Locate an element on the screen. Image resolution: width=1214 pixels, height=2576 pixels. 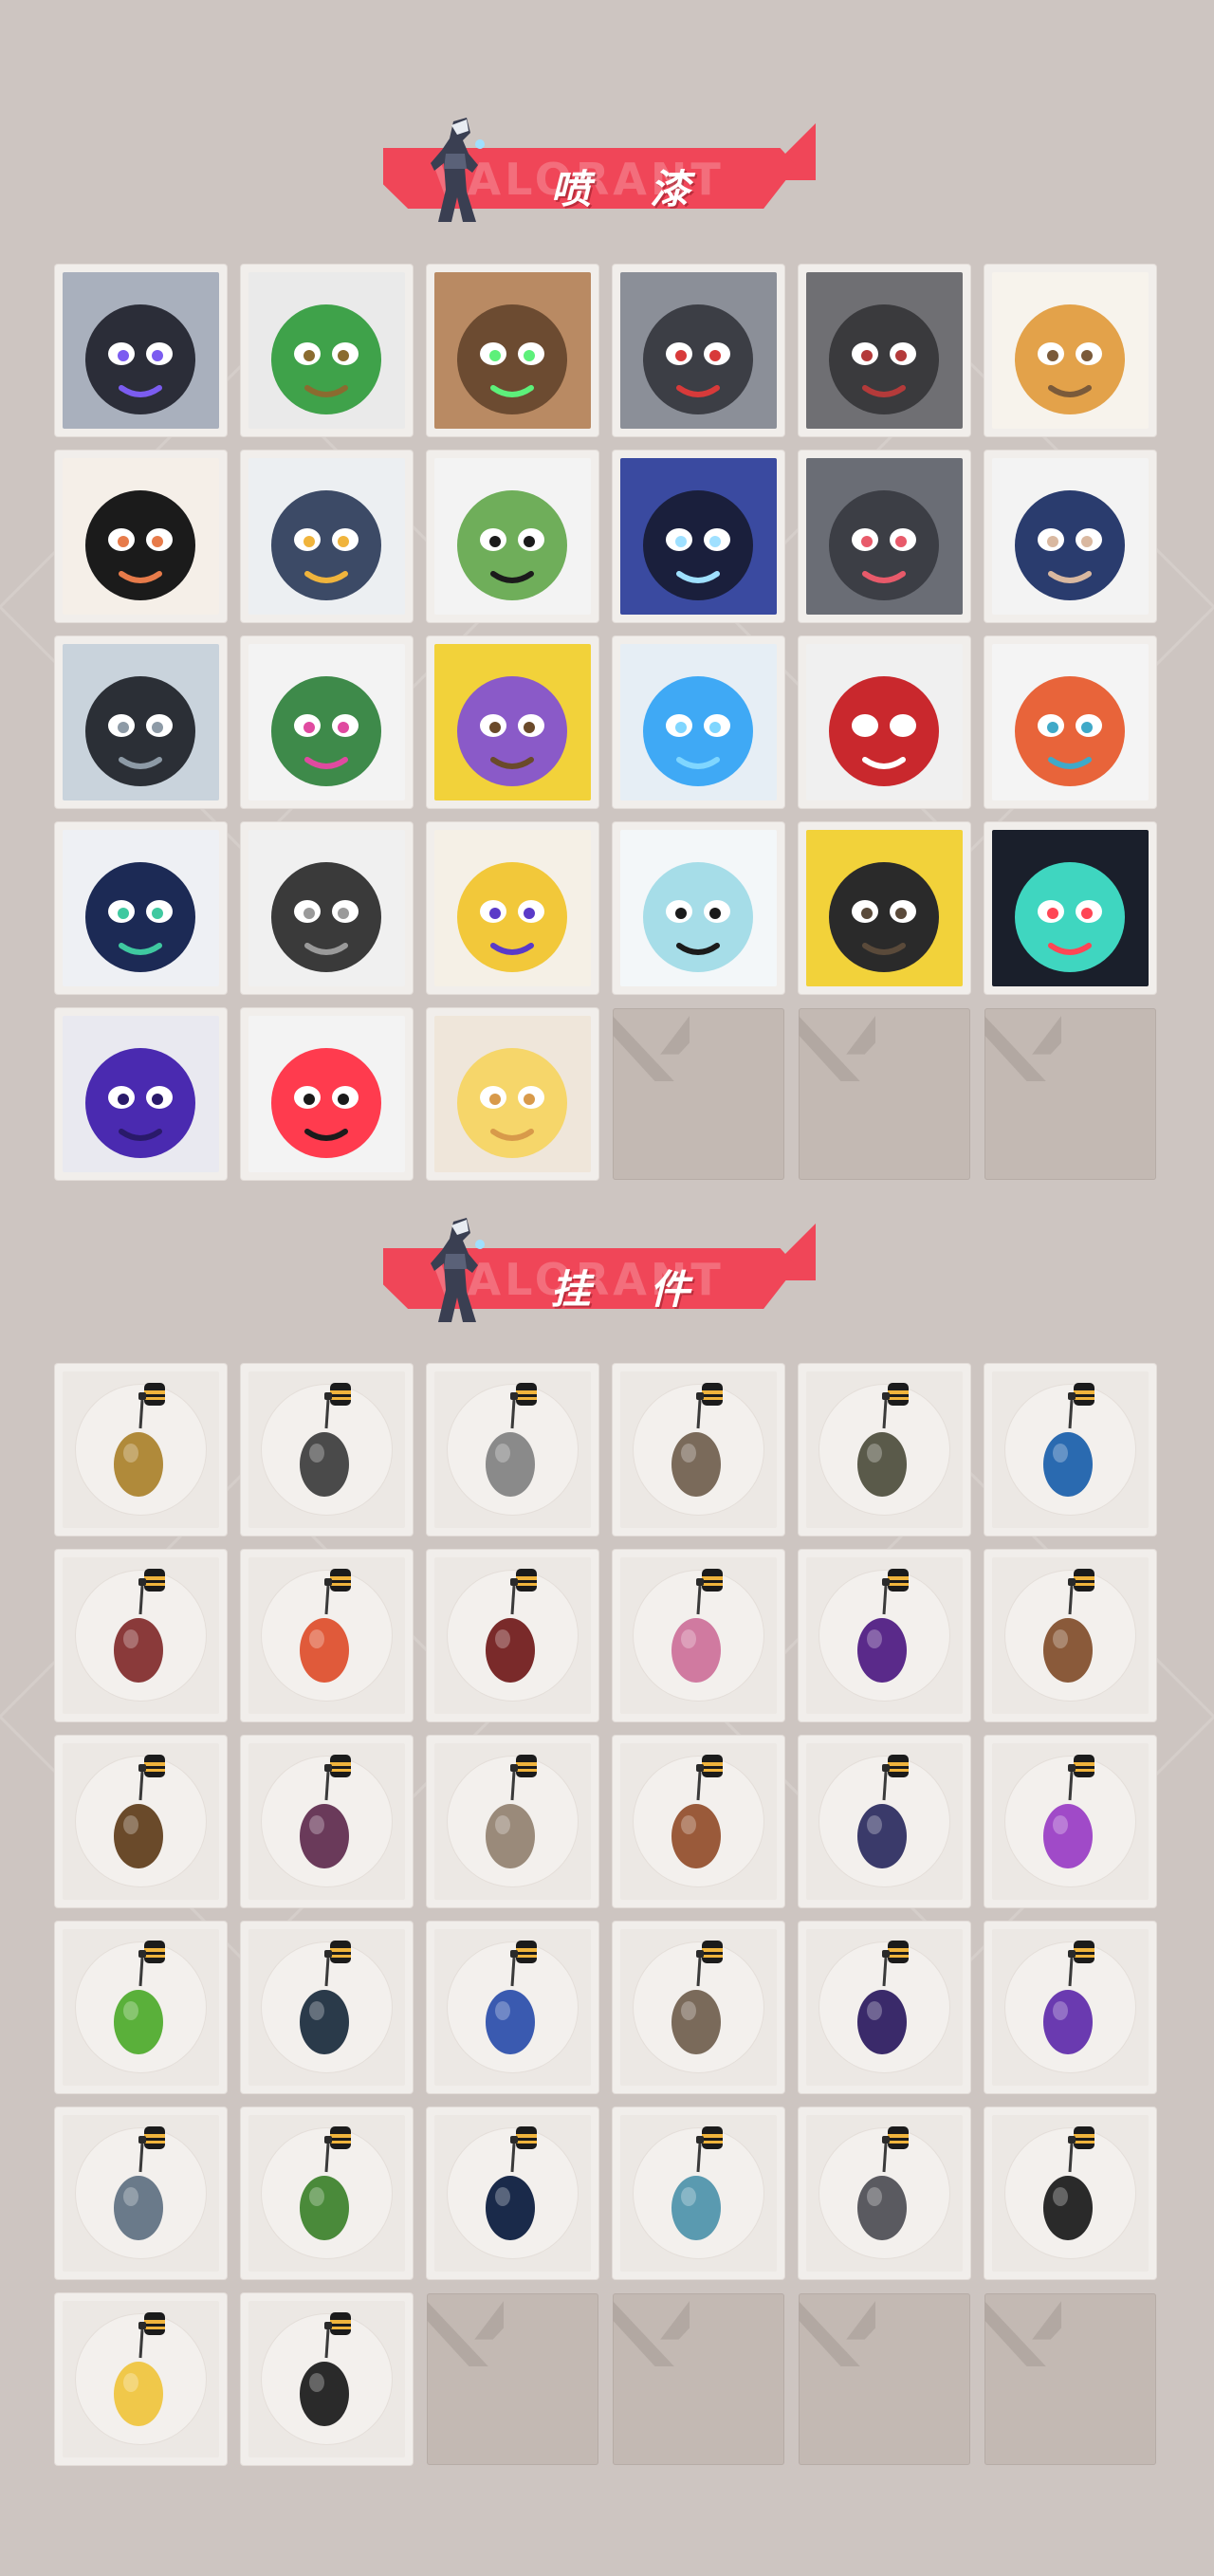
frog-top-hat-spray-icon is located at coordinates (512, 536).